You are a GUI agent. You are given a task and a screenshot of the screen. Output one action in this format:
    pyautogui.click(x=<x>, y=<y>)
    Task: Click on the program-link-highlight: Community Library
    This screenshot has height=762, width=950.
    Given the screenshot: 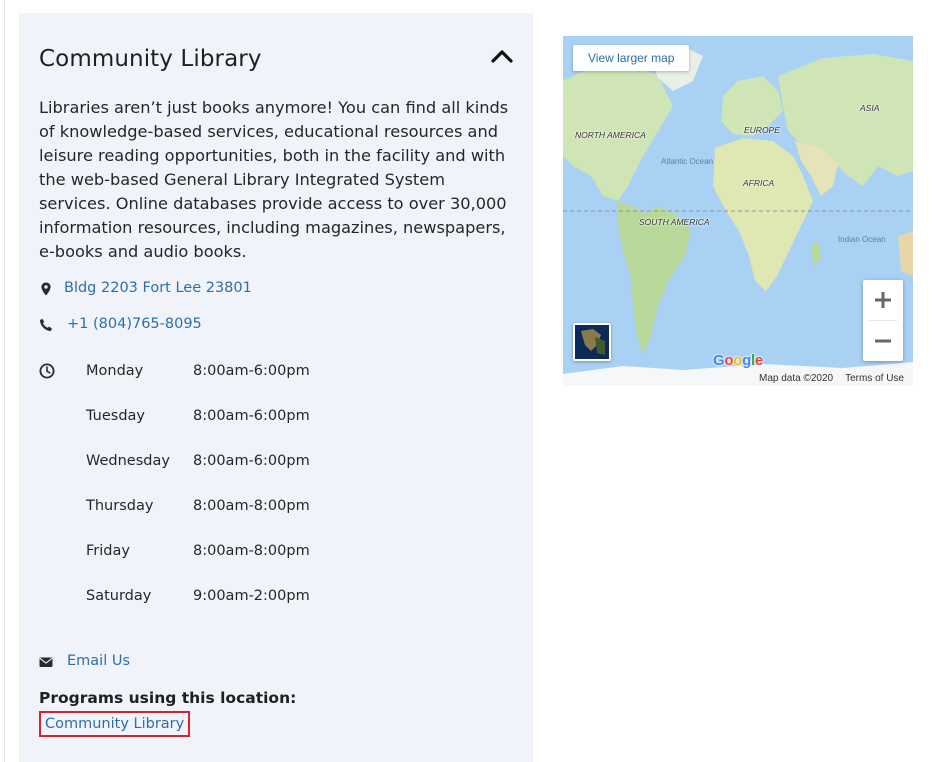 What is the action you would take?
    pyautogui.click(x=115, y=724)
    